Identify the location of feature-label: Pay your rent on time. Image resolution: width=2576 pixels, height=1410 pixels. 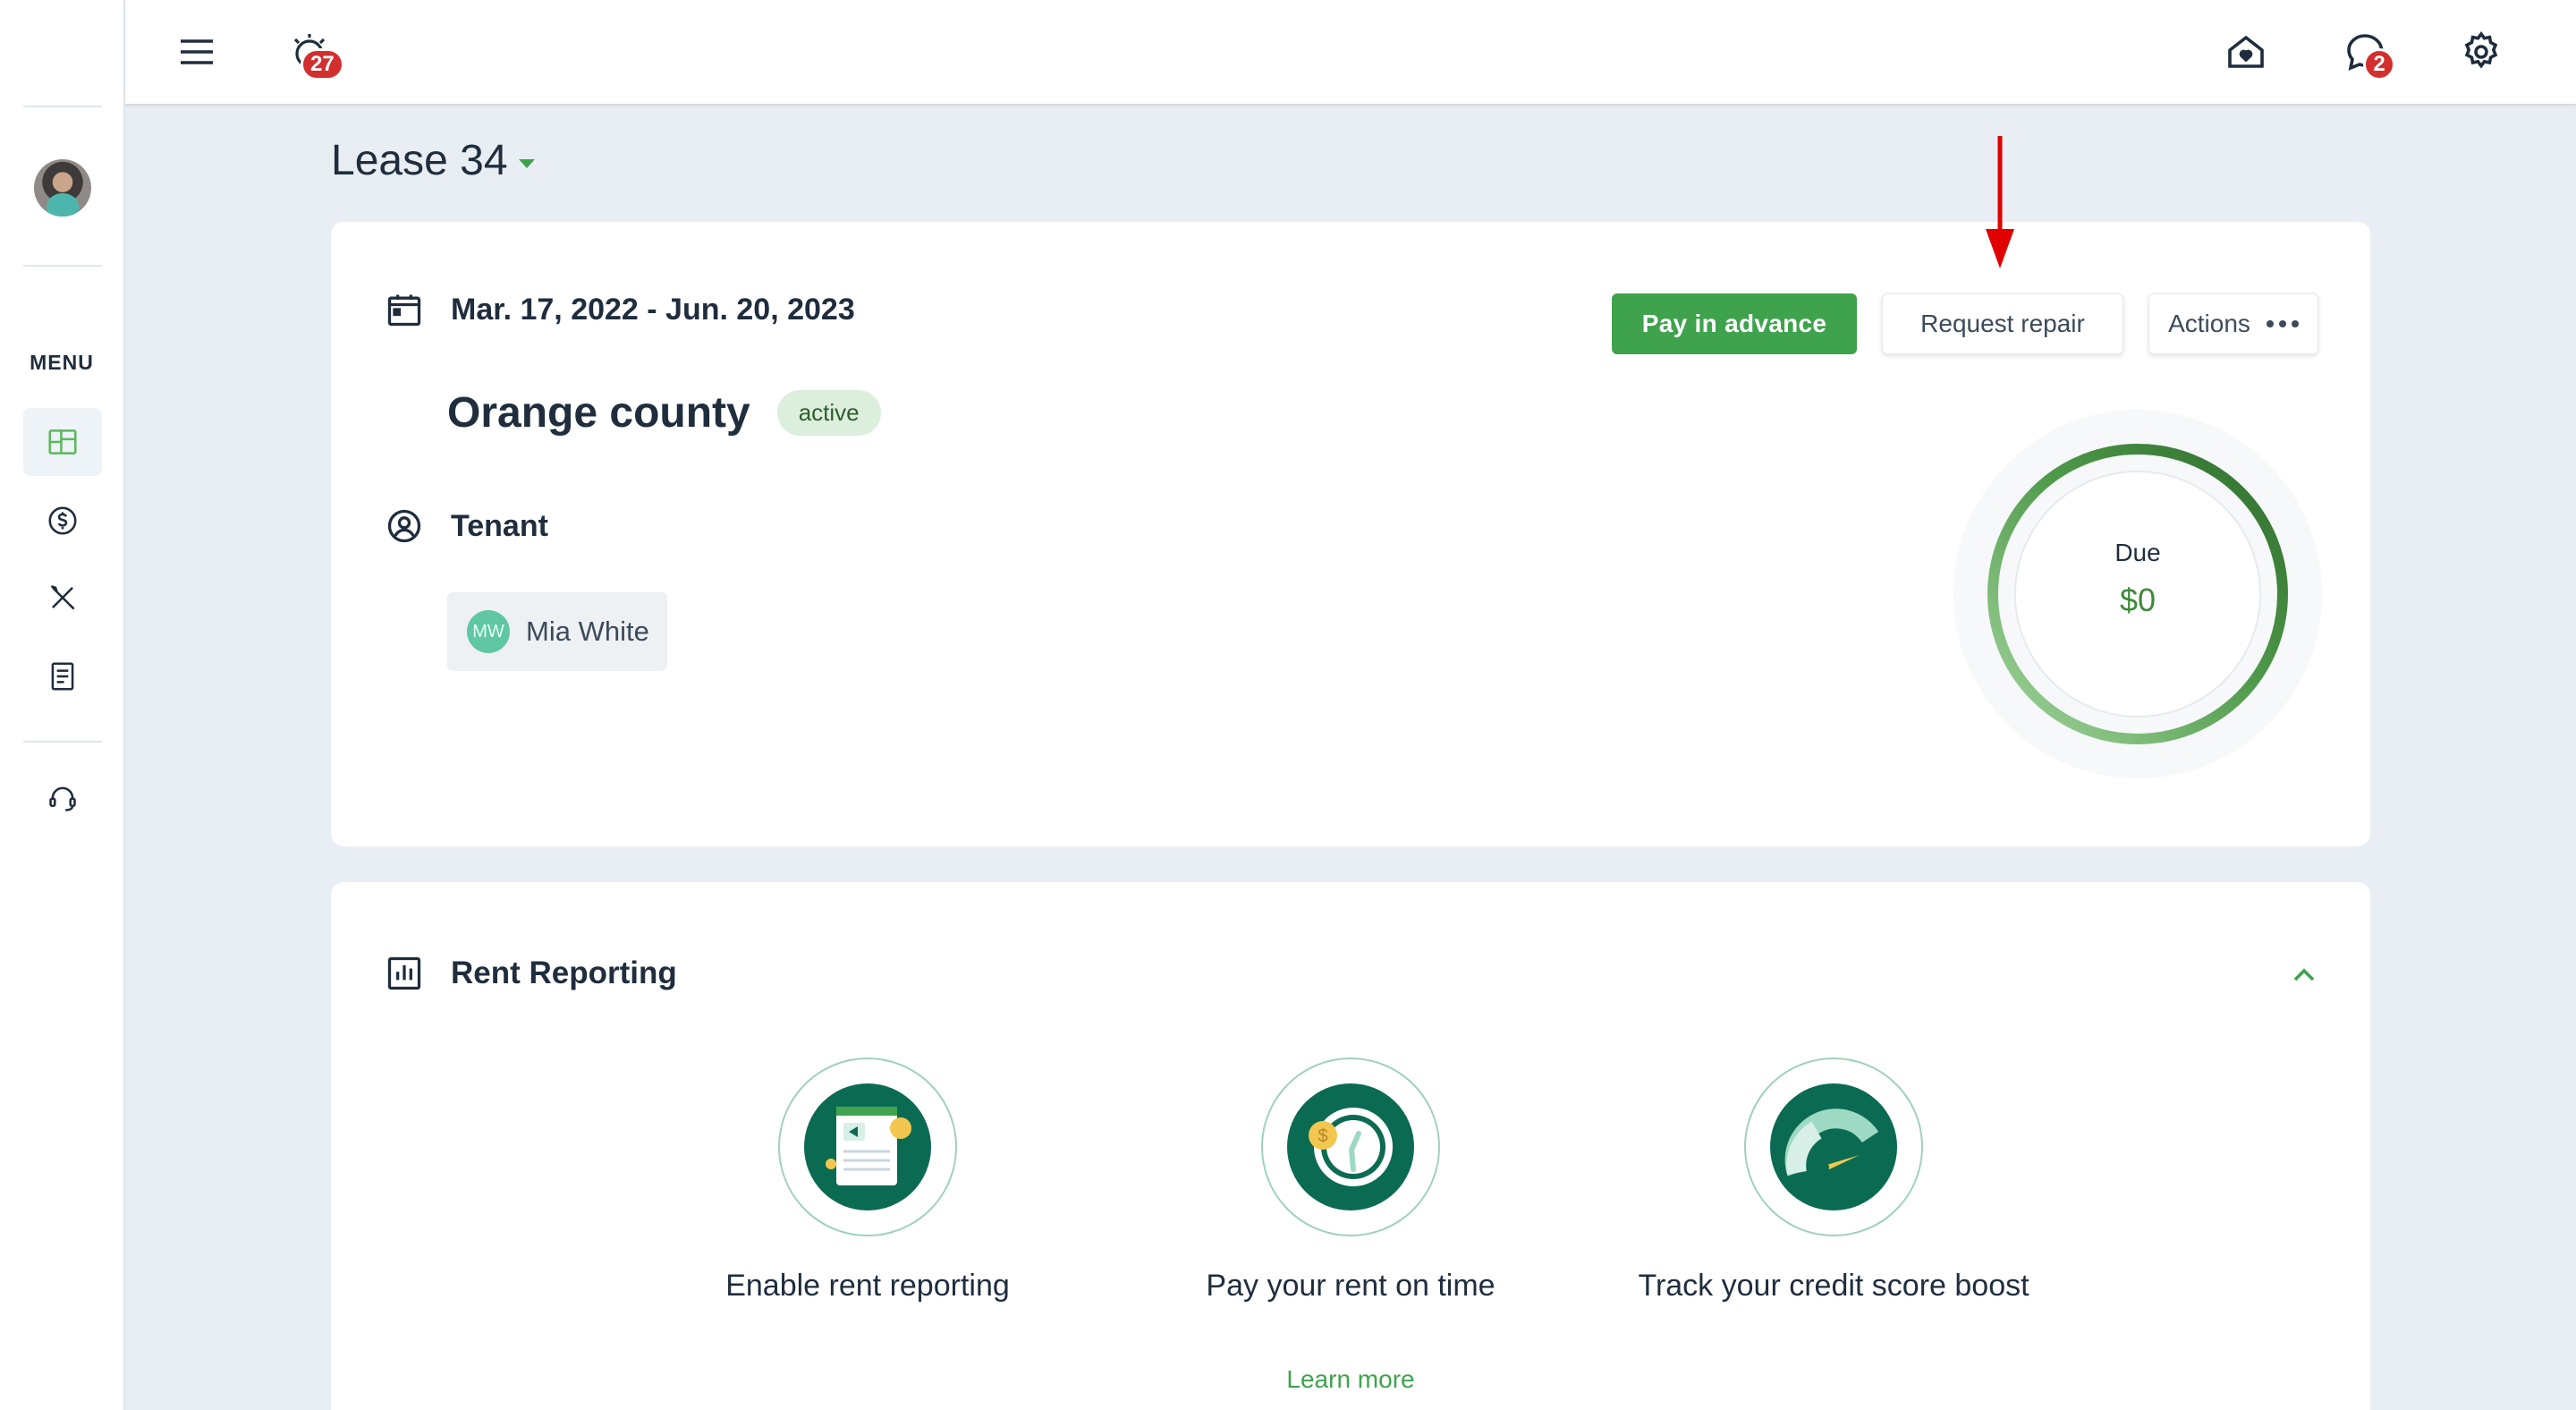
(1351, 1286).